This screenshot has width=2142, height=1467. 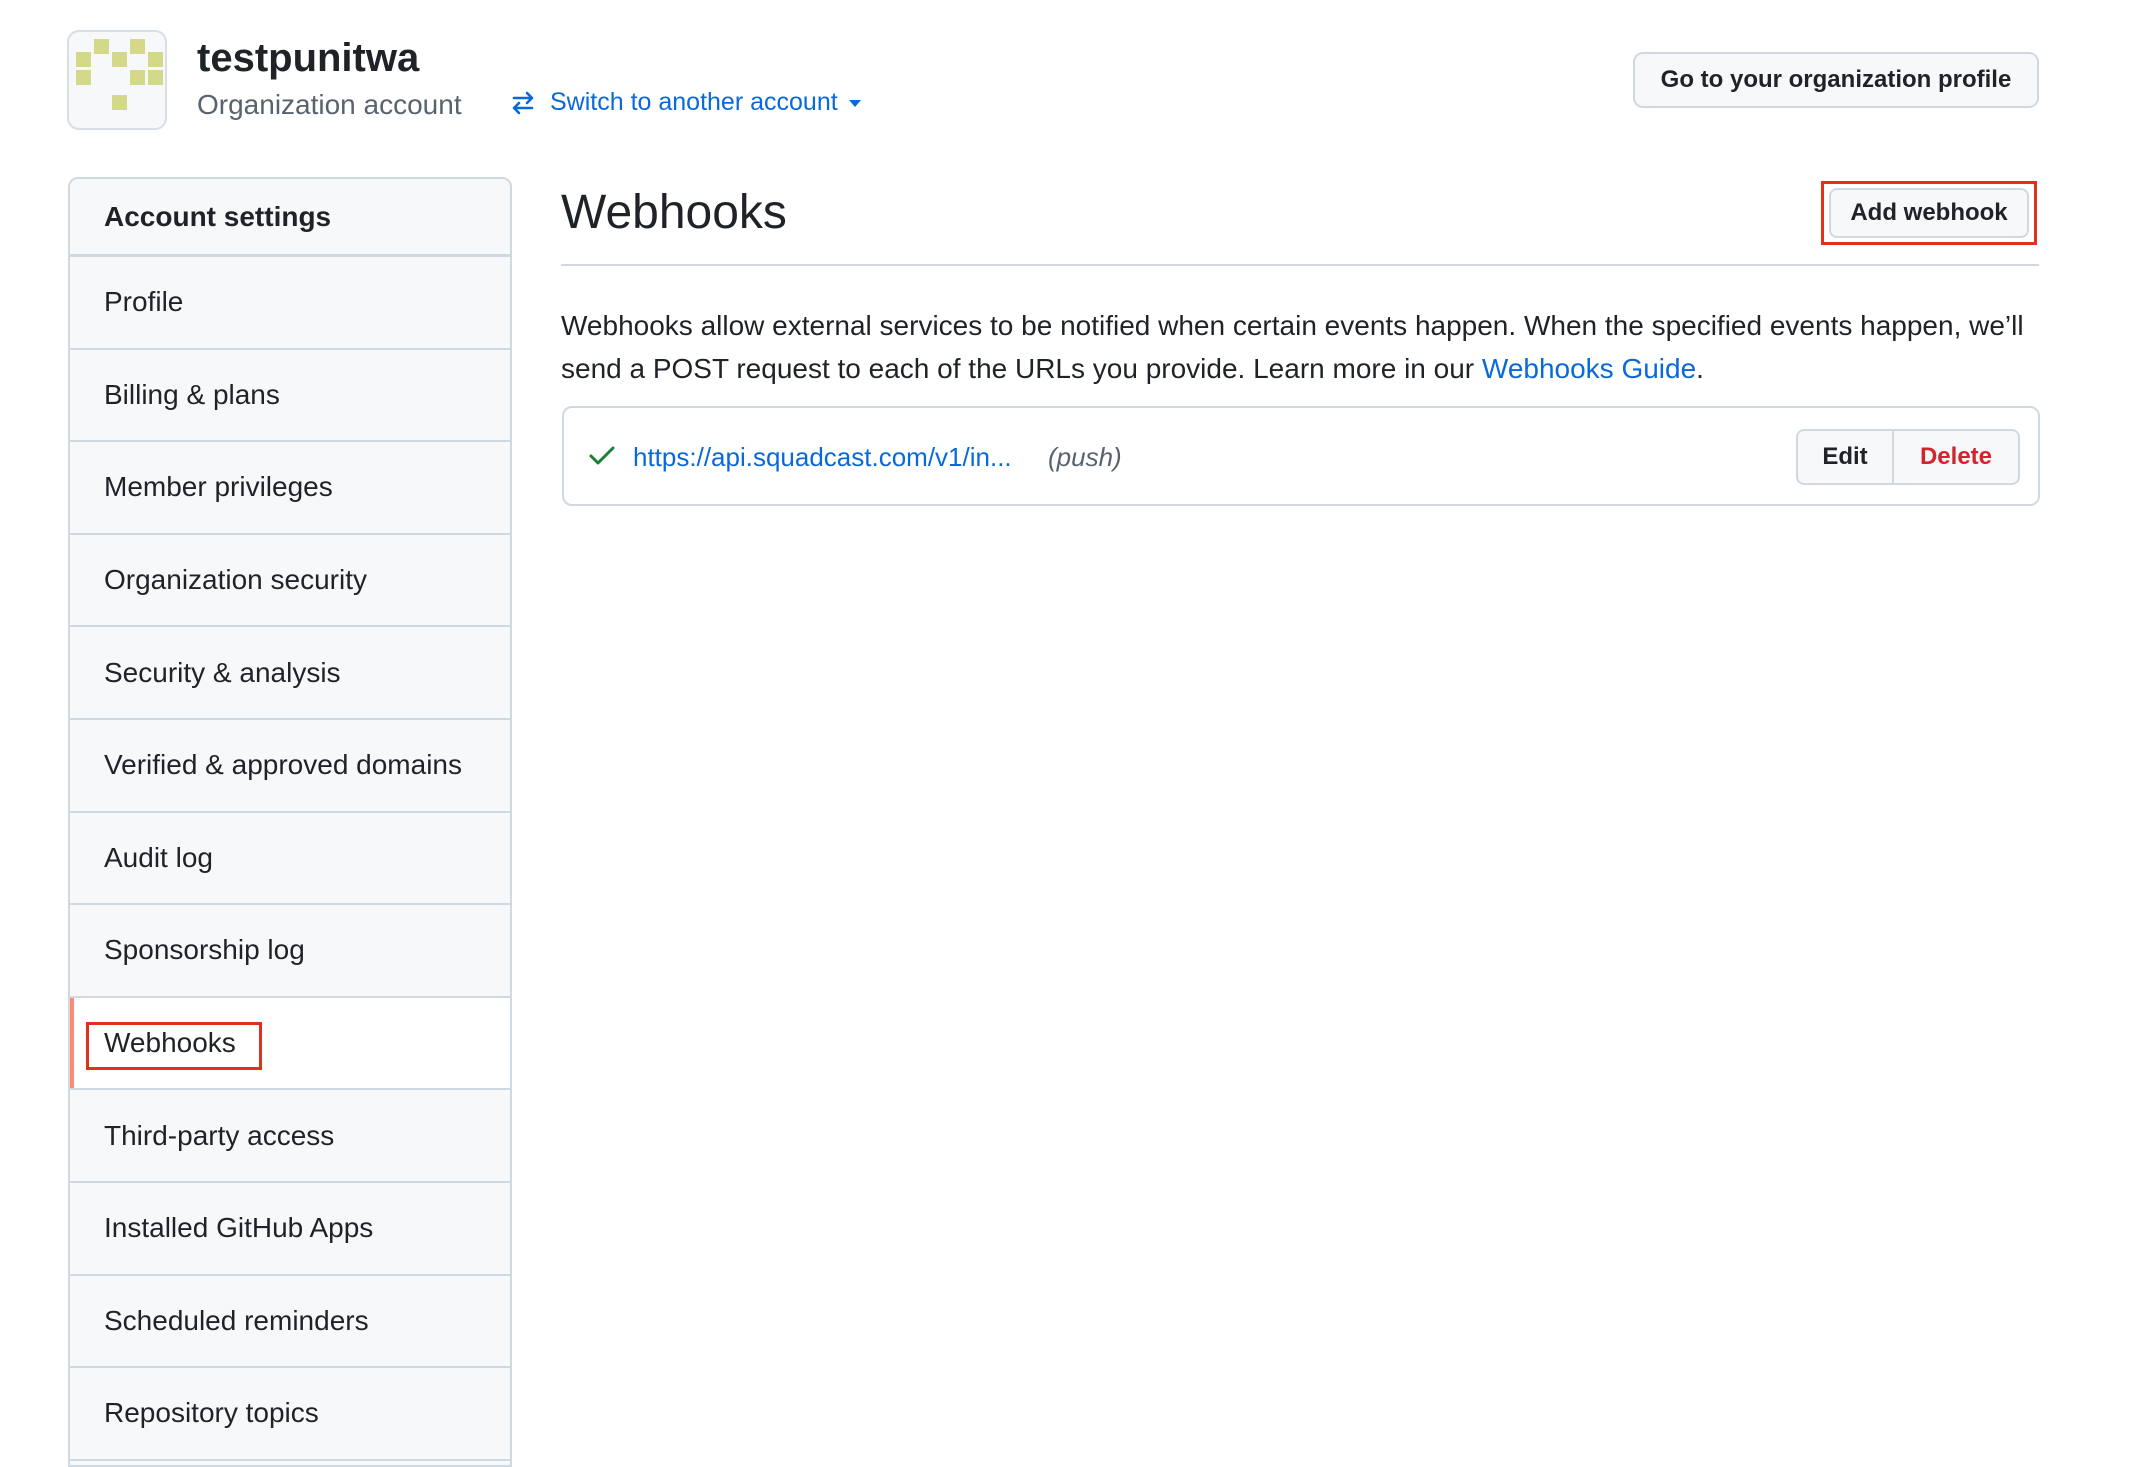 I want to click on page-title: Webhooks, so click(x=674, y=212).